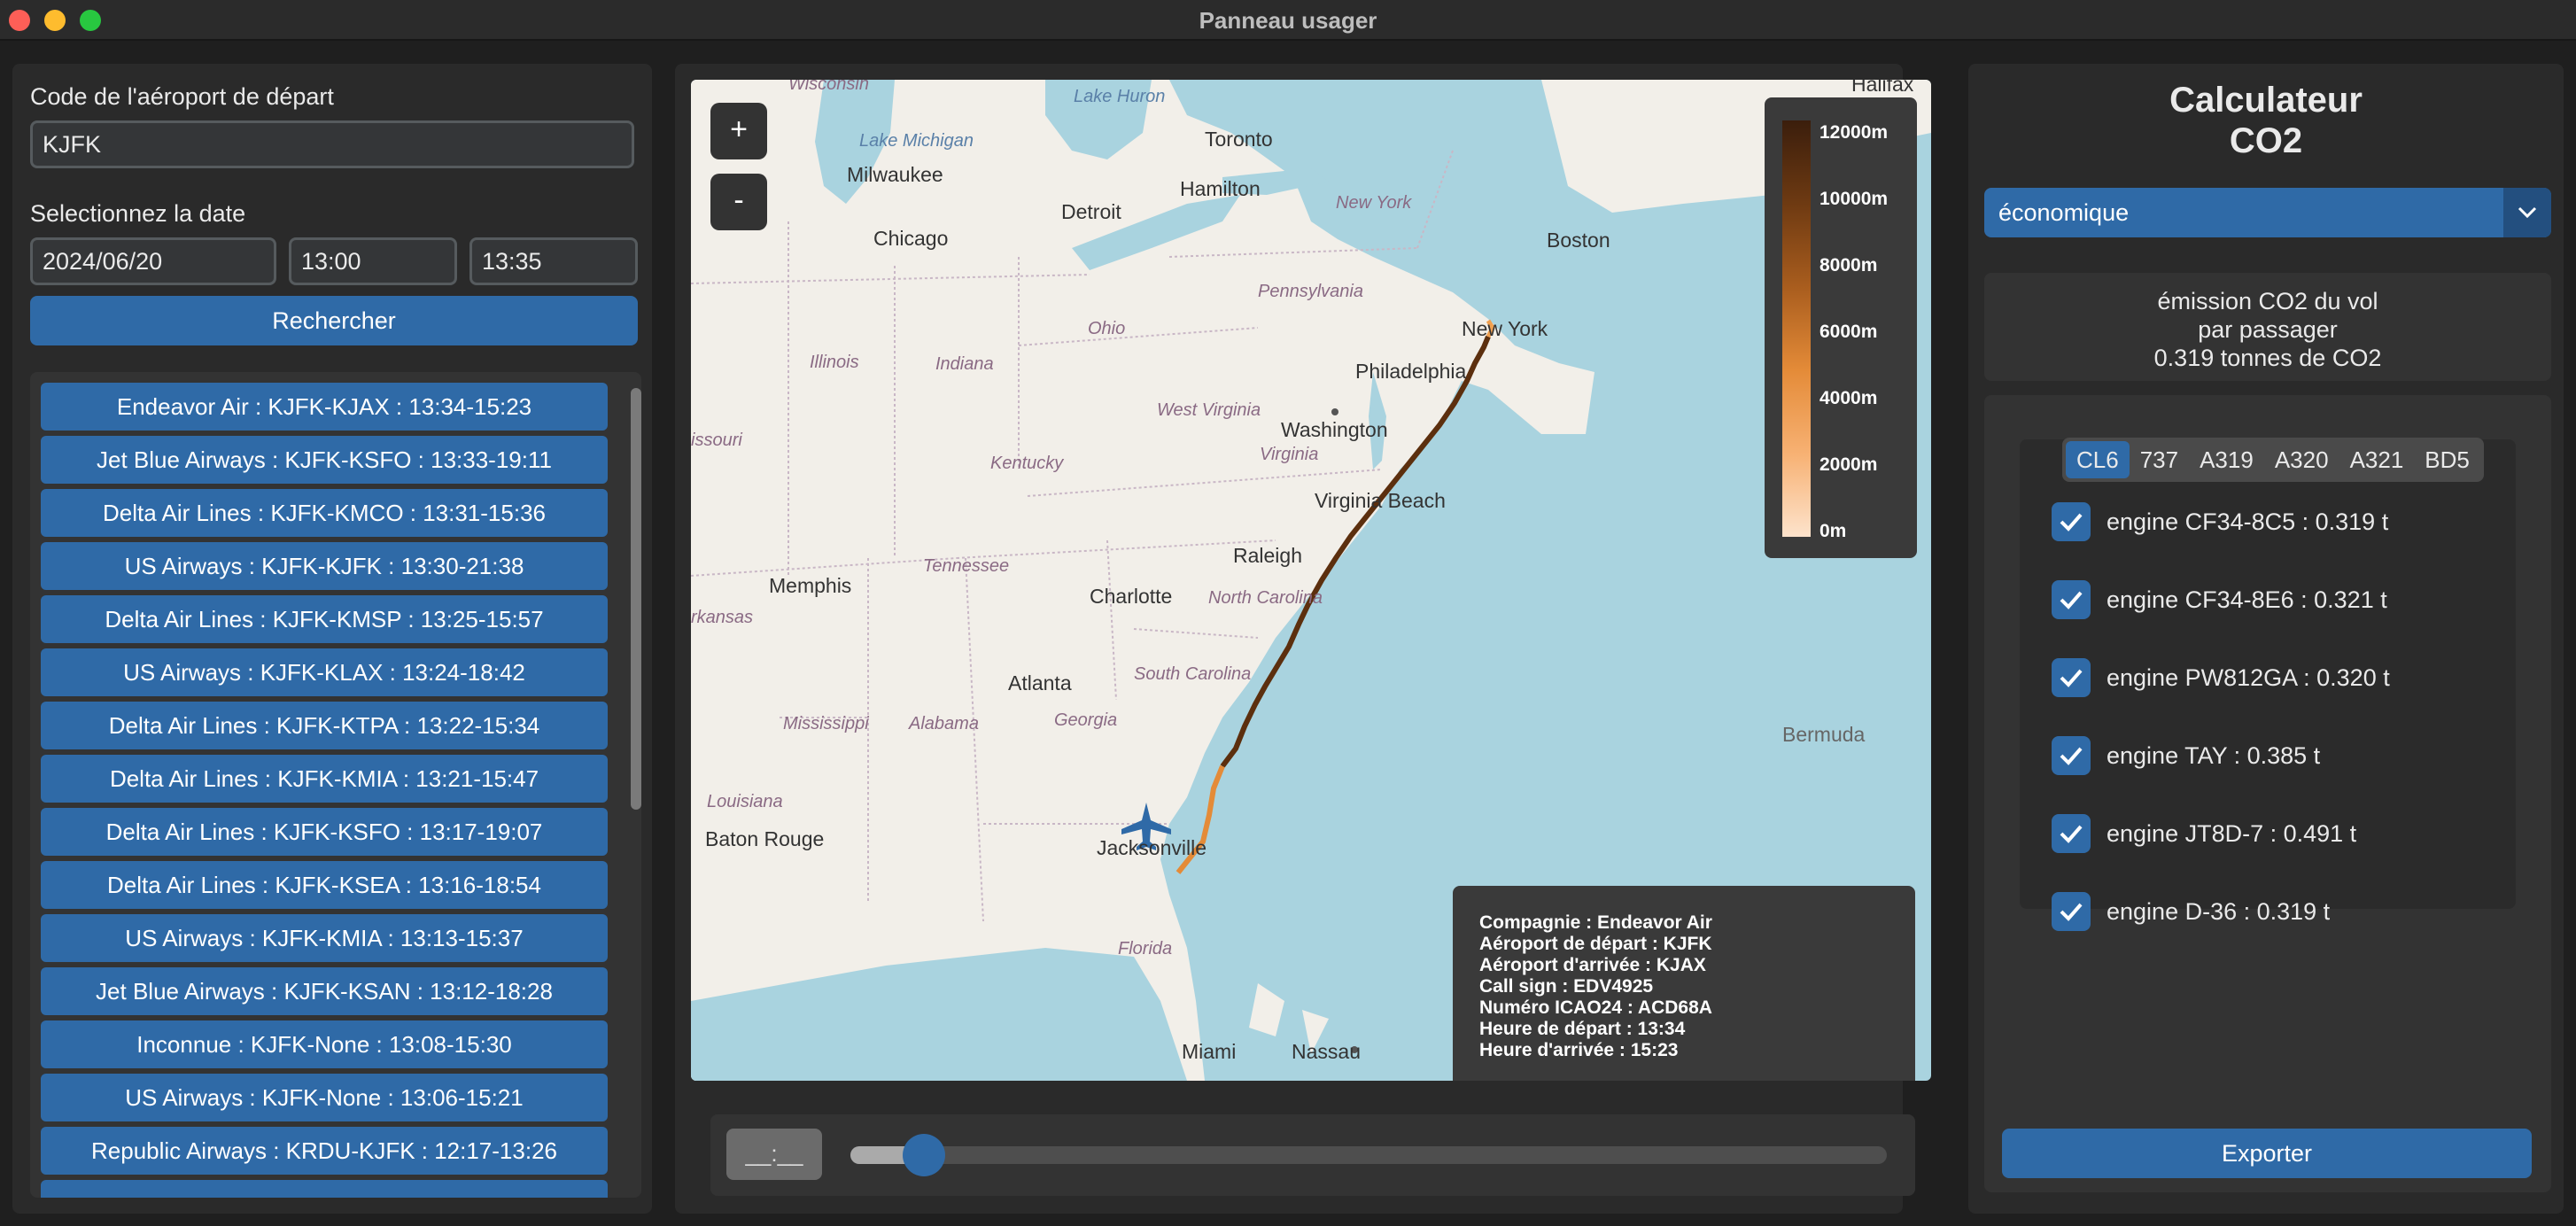  What do you see at coordinates (2204, 833) in the screenshot?
I see `engine-option: engine JT8D-7 : 0.491 t` at bounding box center [2204, 833].